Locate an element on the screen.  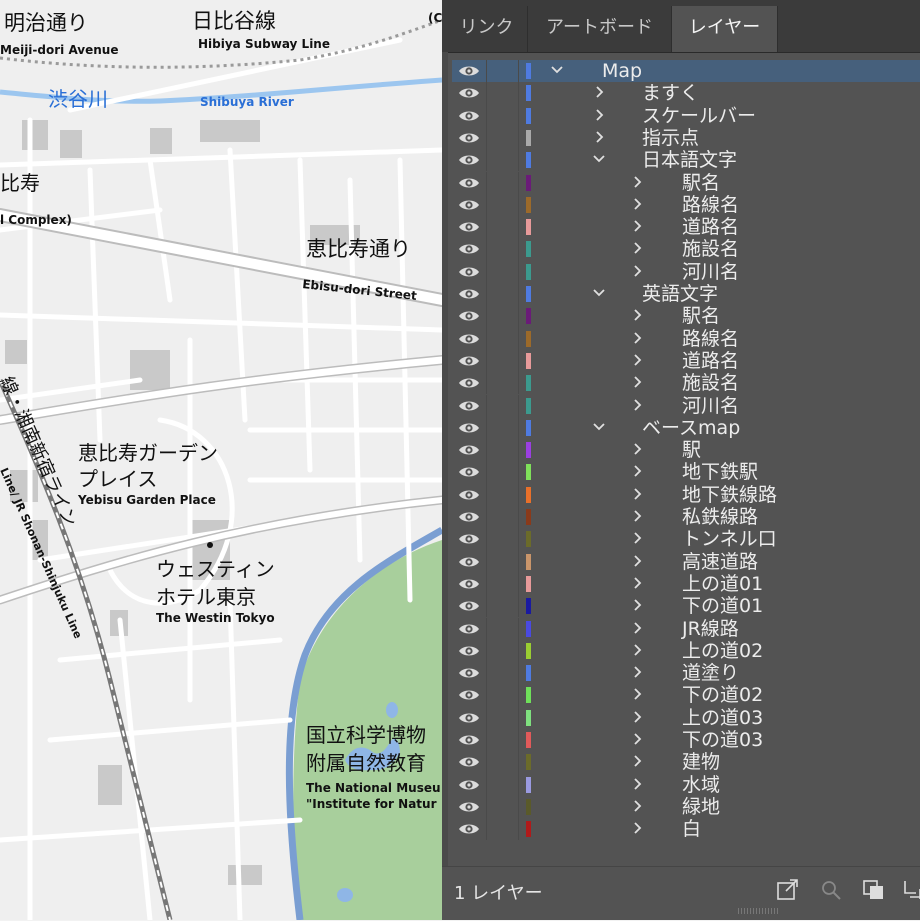
layer-name: 道塗り is located at coordinates (710, 673).